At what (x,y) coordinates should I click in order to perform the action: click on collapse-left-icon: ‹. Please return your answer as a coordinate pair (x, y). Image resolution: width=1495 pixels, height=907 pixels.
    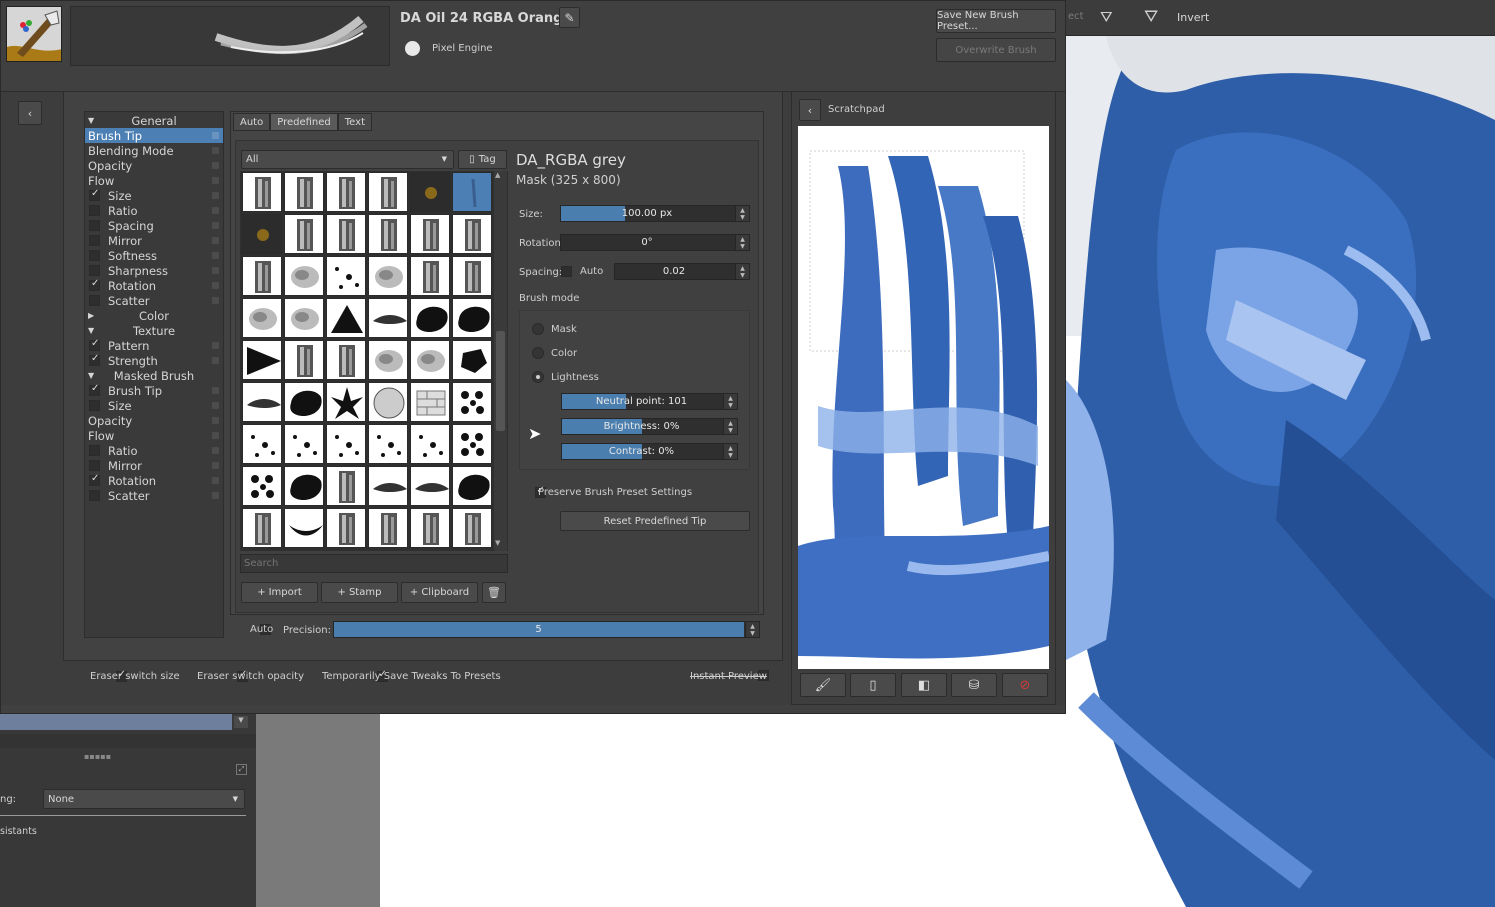
    Looking at the image, I should click on (30, 113).